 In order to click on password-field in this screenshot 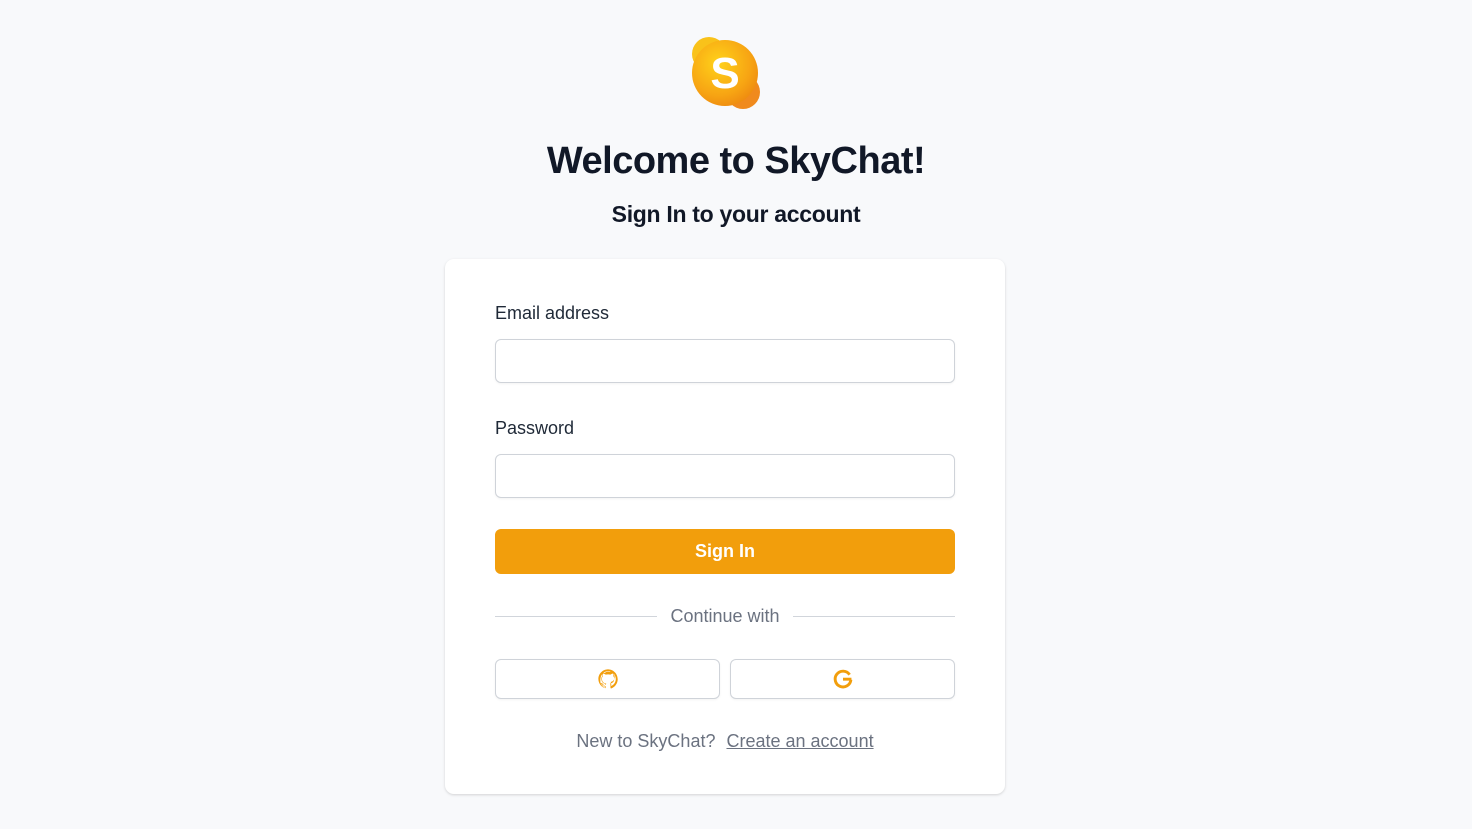, I will do `click(725, 476)`.